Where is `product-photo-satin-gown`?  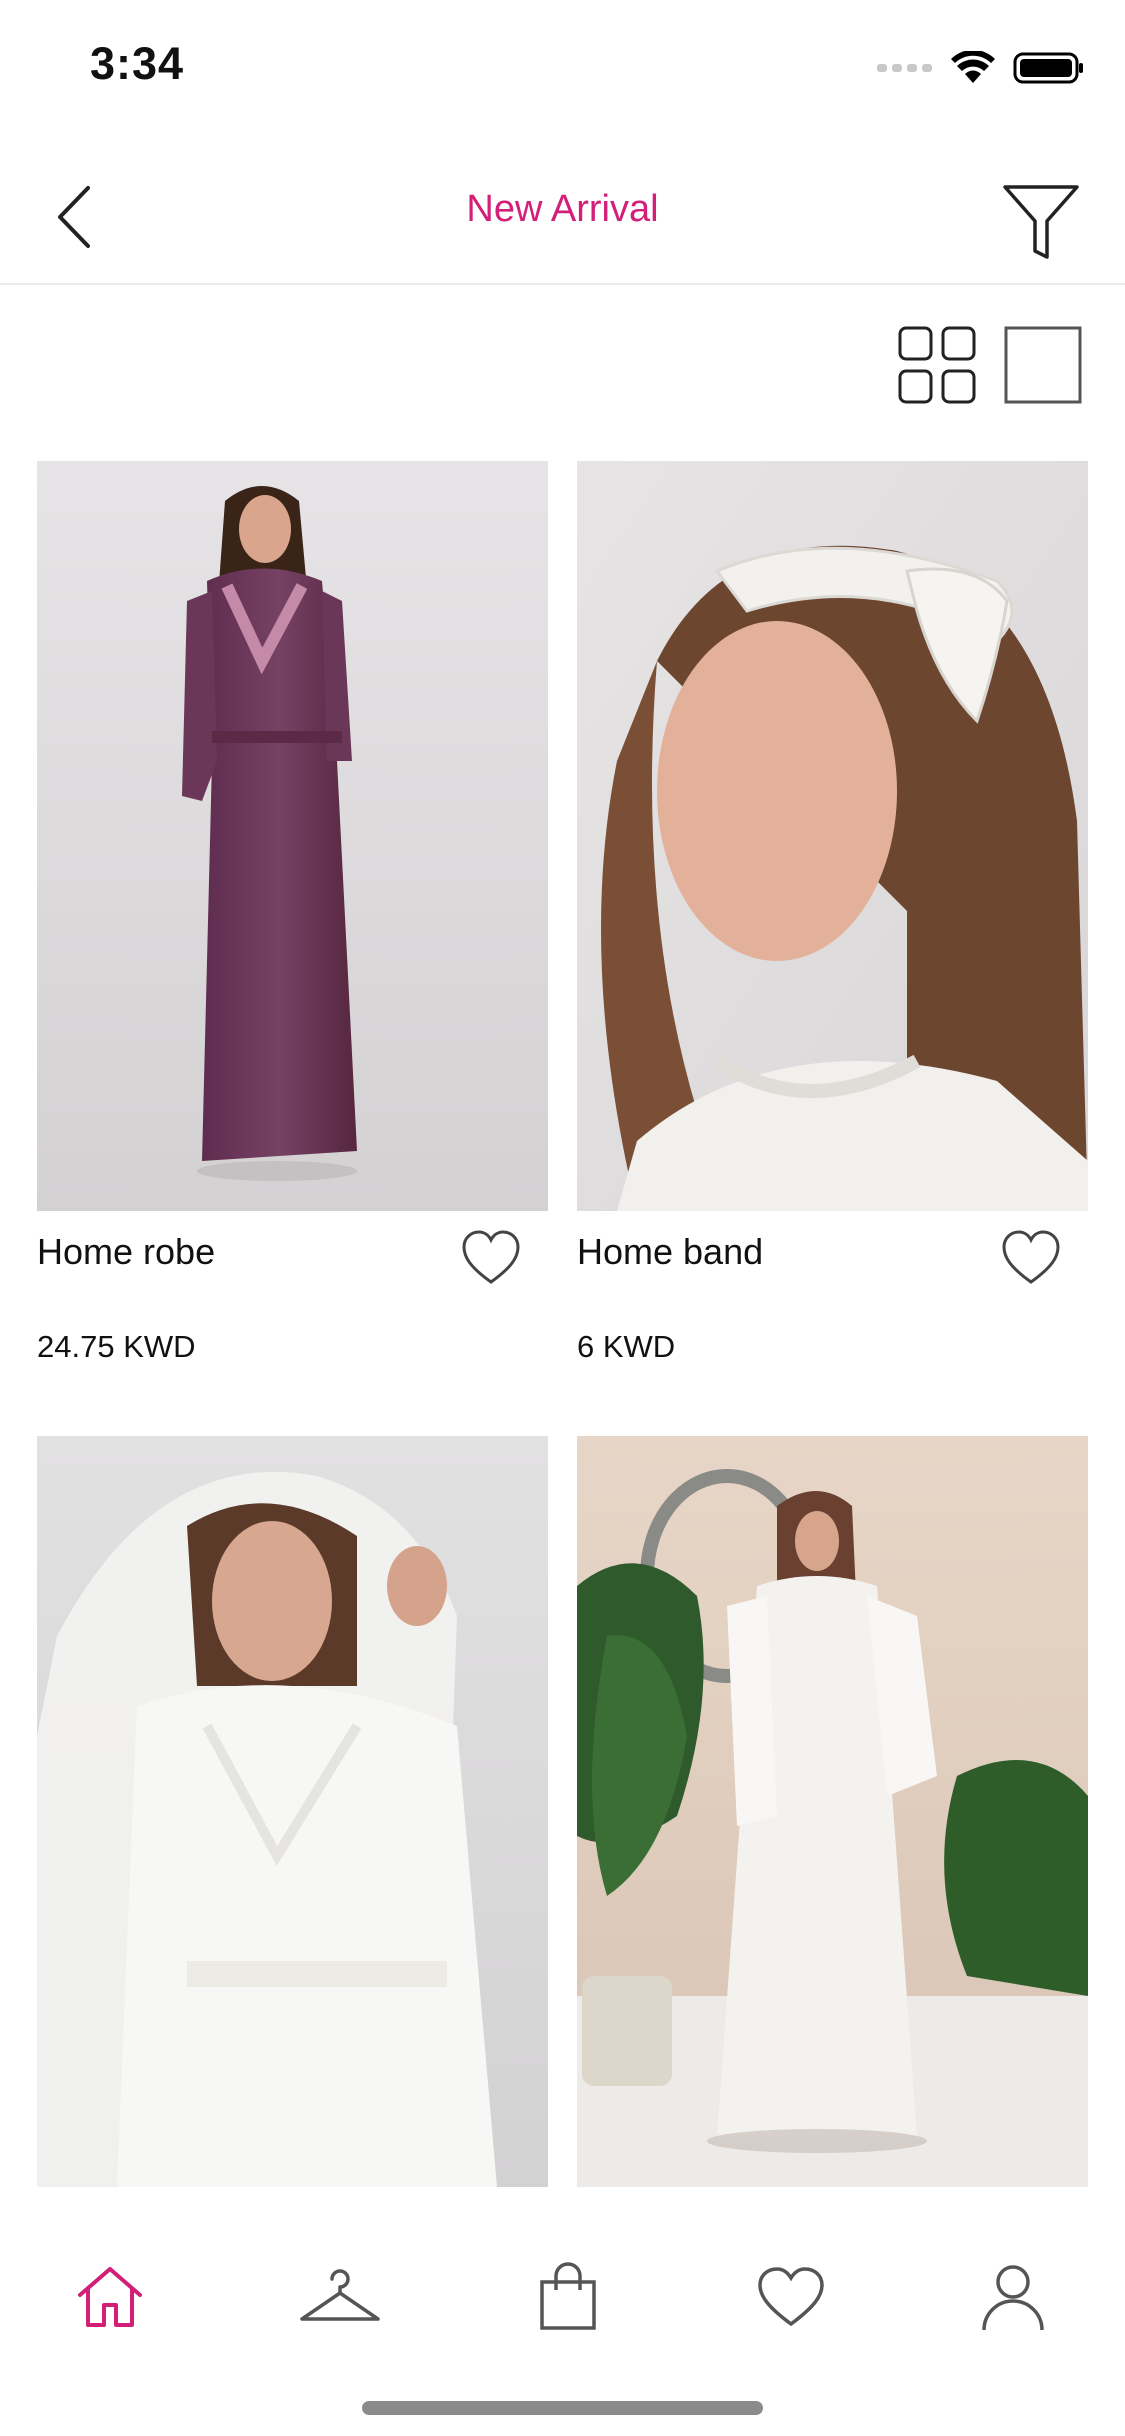 product-photo-satin-gown is located at coordinates (832, 1811).